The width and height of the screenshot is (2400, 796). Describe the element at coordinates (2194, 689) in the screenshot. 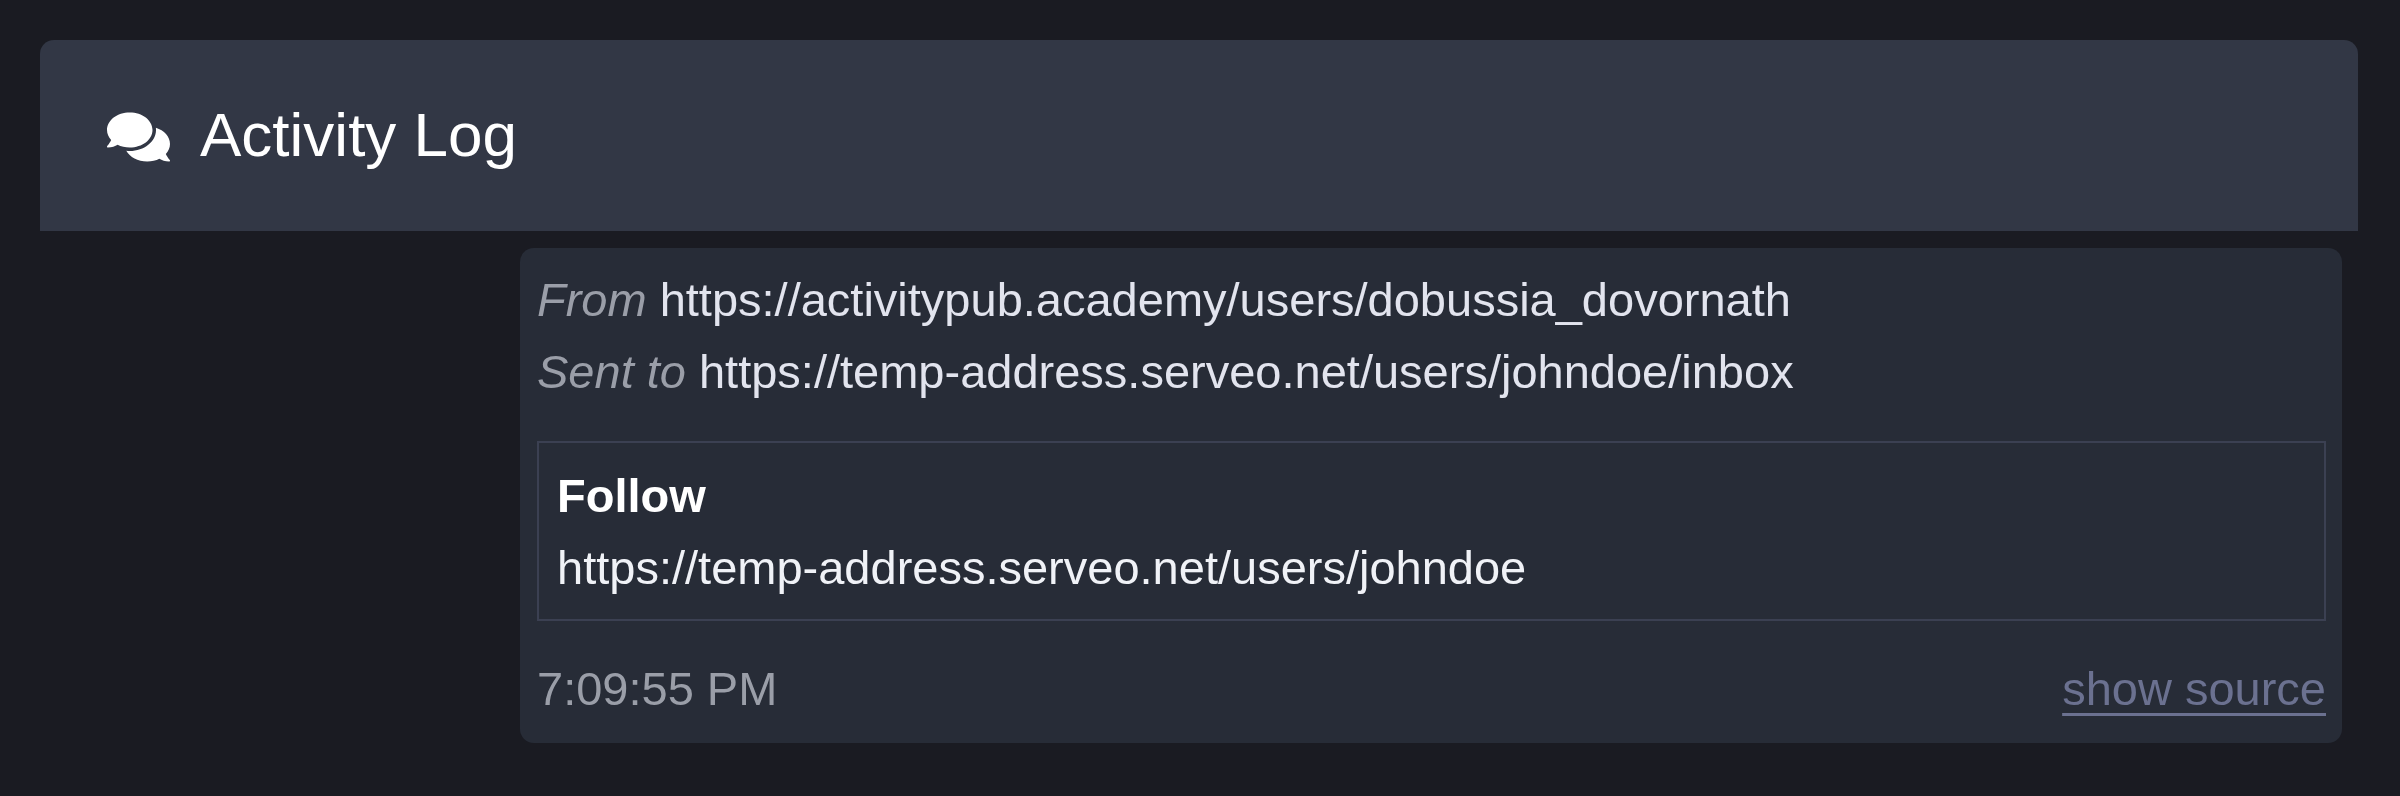

I see `show-source-link: show source` at that location.